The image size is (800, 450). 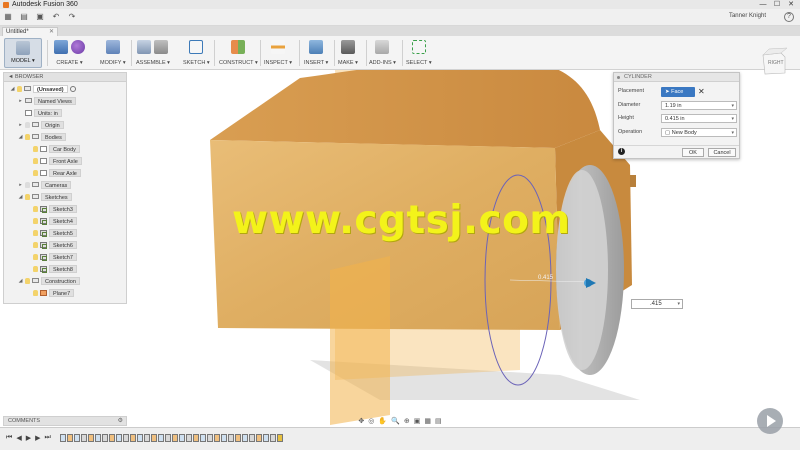 I want to click on document-tab: Untitled* ✕, so click(x=30, y=31).